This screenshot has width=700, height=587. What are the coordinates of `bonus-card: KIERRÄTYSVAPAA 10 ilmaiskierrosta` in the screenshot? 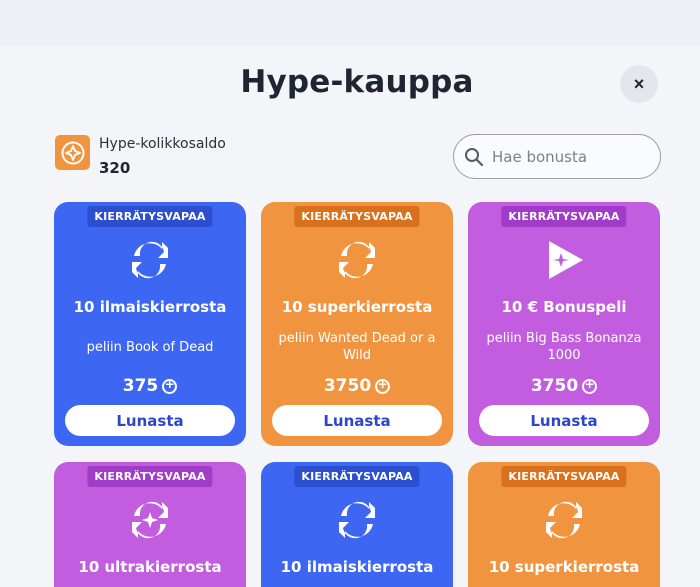 It's located at (357, 524).